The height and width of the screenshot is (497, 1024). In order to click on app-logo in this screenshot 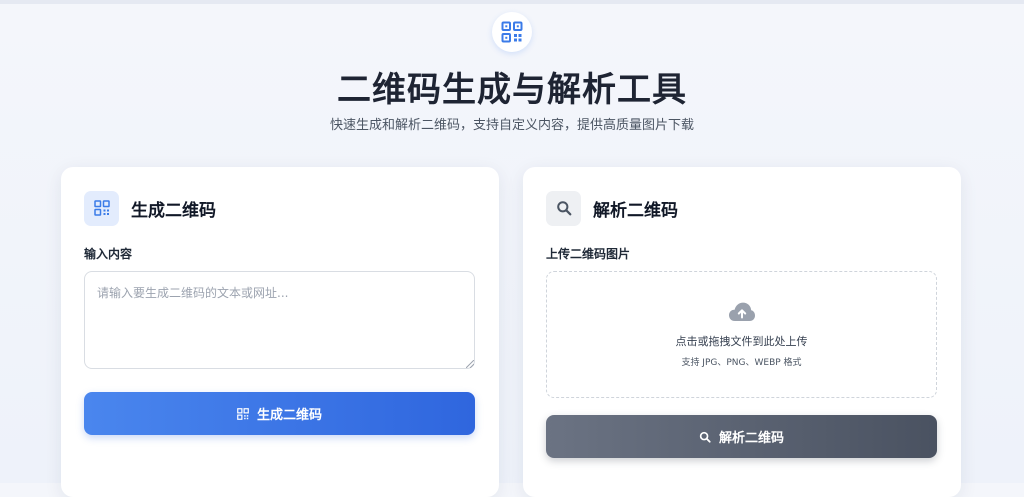, I will do `click(512, 32)`.